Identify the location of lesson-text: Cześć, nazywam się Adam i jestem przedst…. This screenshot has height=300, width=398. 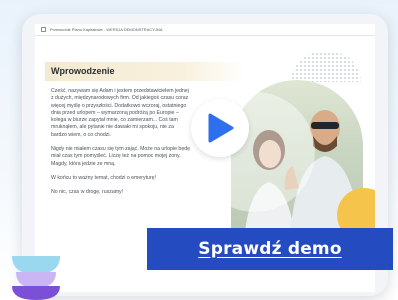
(121, 146).